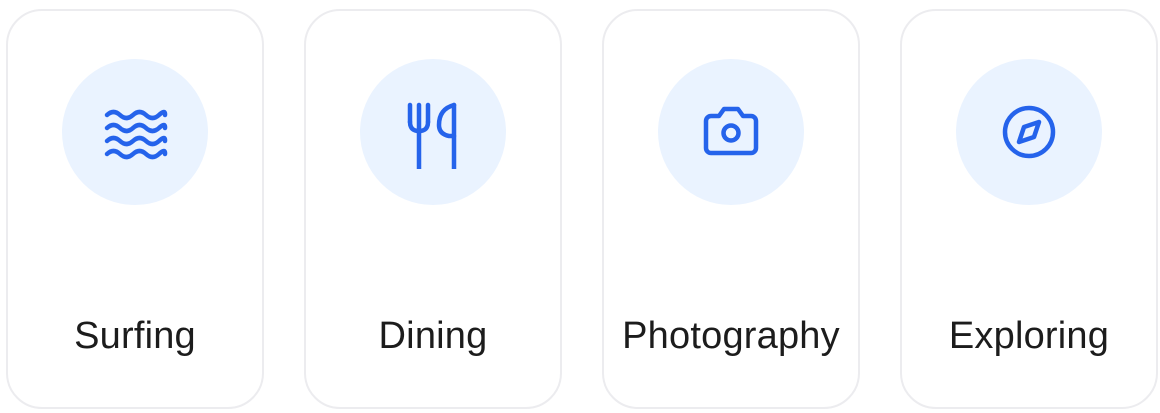 Image resolution: width=1160 pixels, height=413 pixels. What do you see at coordinates (432, 135) in the screenshot?
I see `fork-knife-icon` at bounding box center [432, 135].